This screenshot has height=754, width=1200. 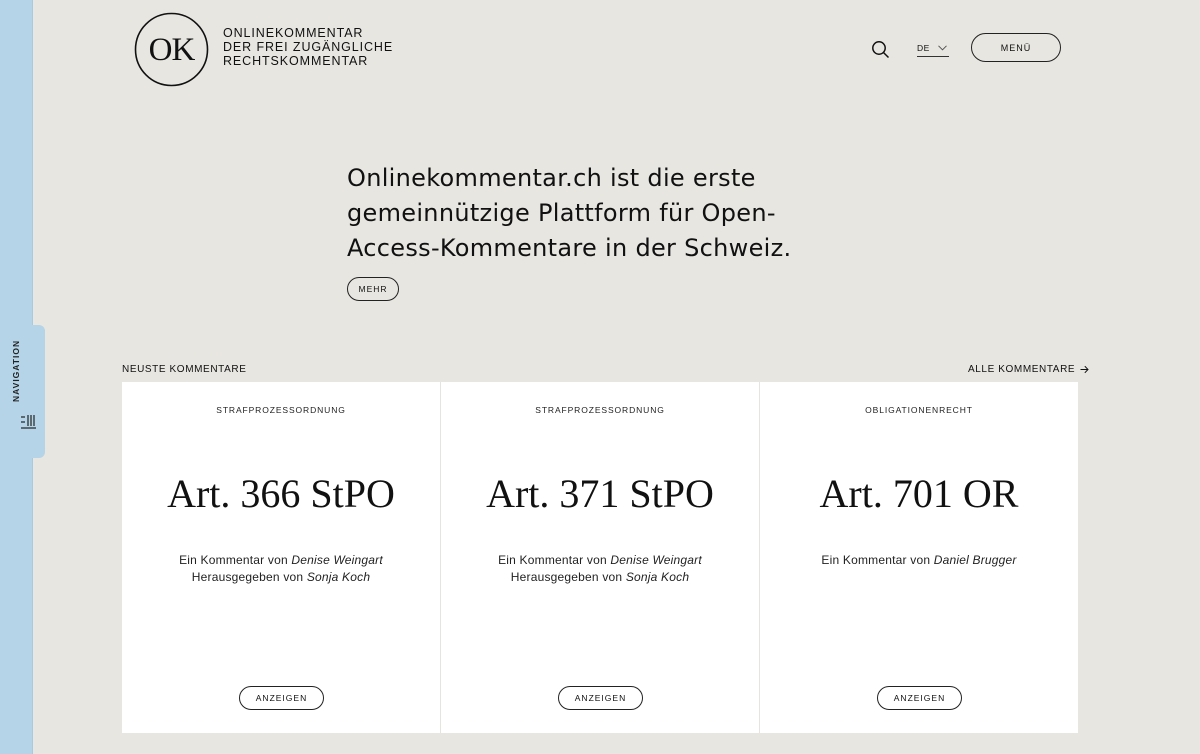 I want to click on tagline-line-2: DER FREI ZUGÄNGLICHE, so click(x=308, y=47).